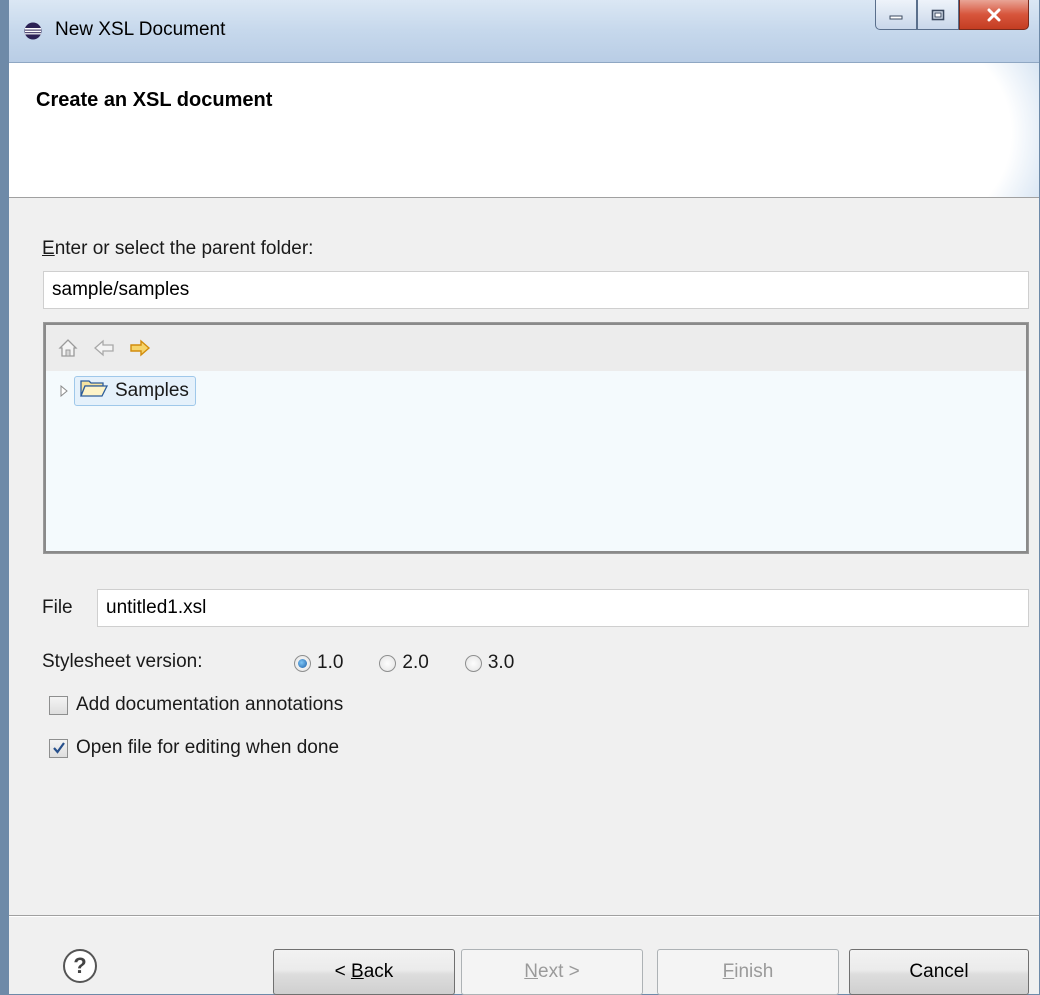  I want to click on version-option-3-0: 3.0, so click(489, 663).